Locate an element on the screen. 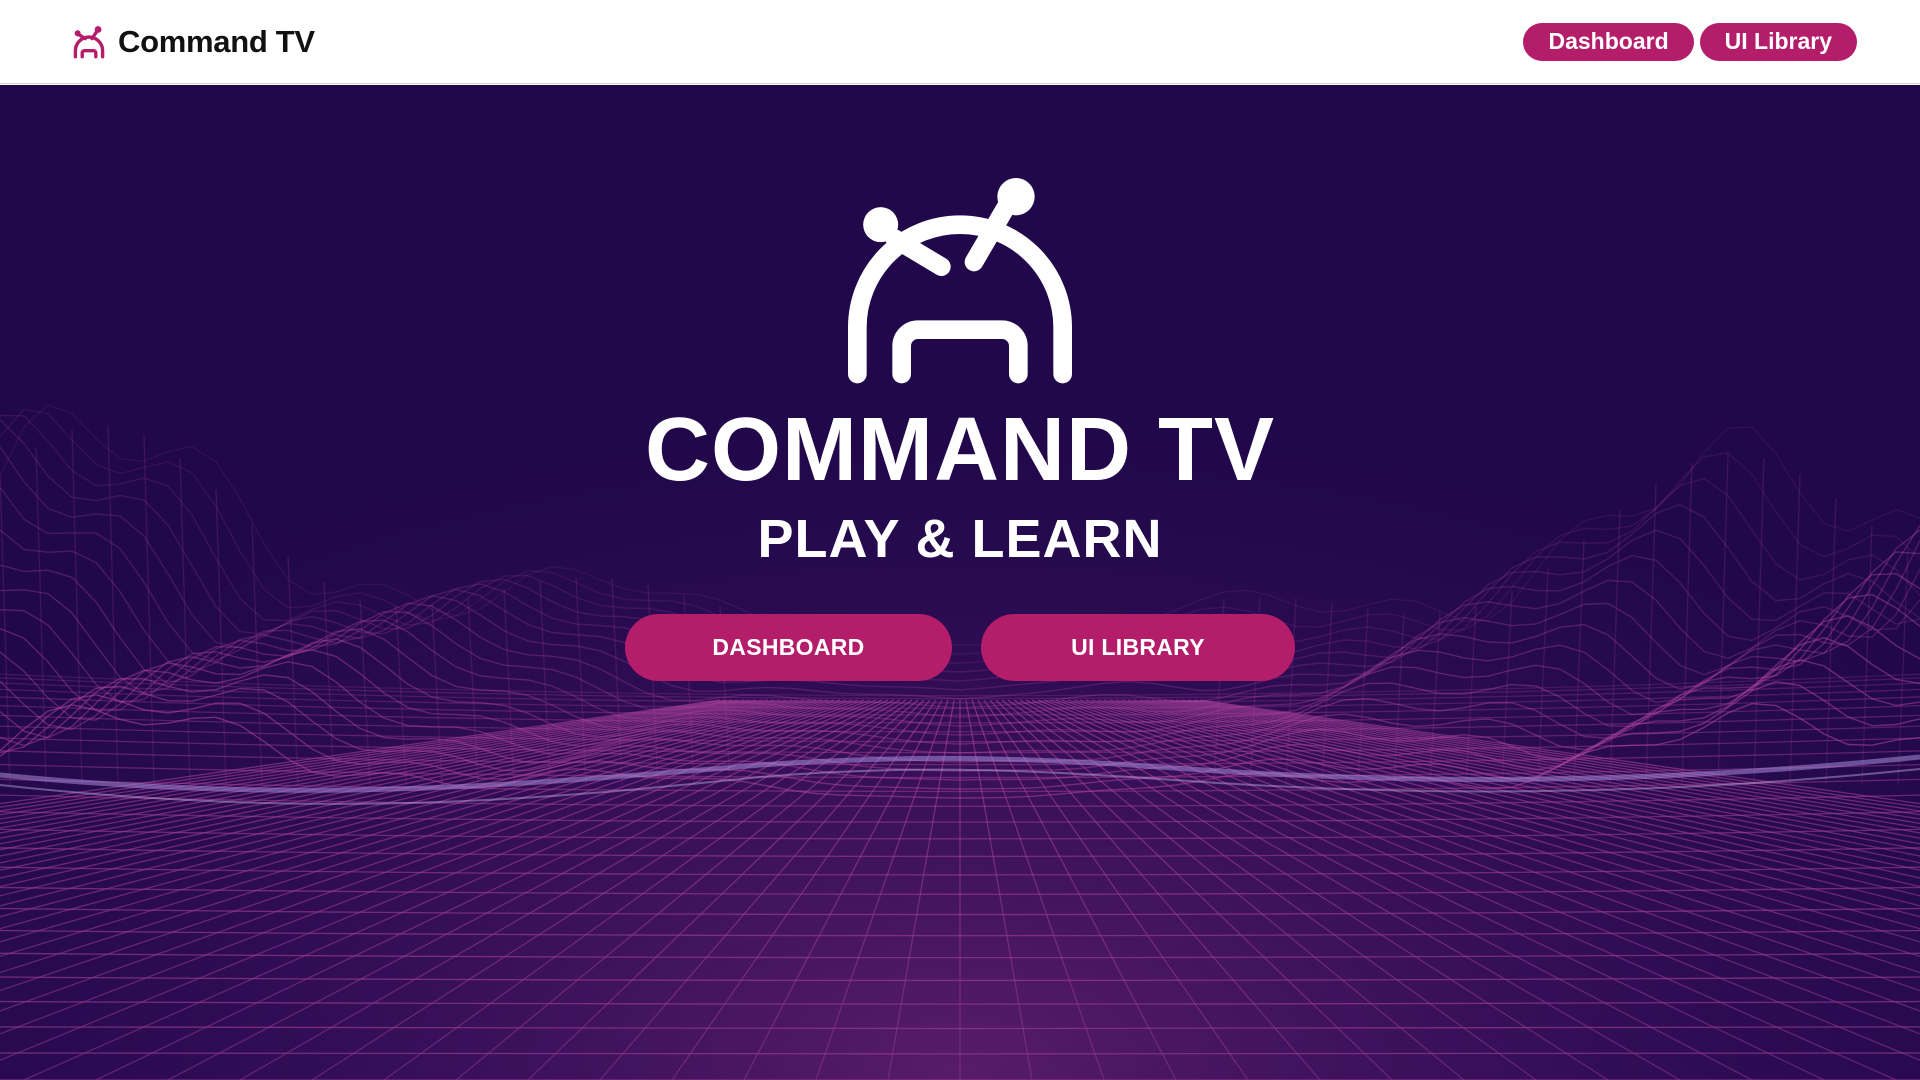  ui-library-button: UI LIBRARY is located at coordinates (1138, 647).